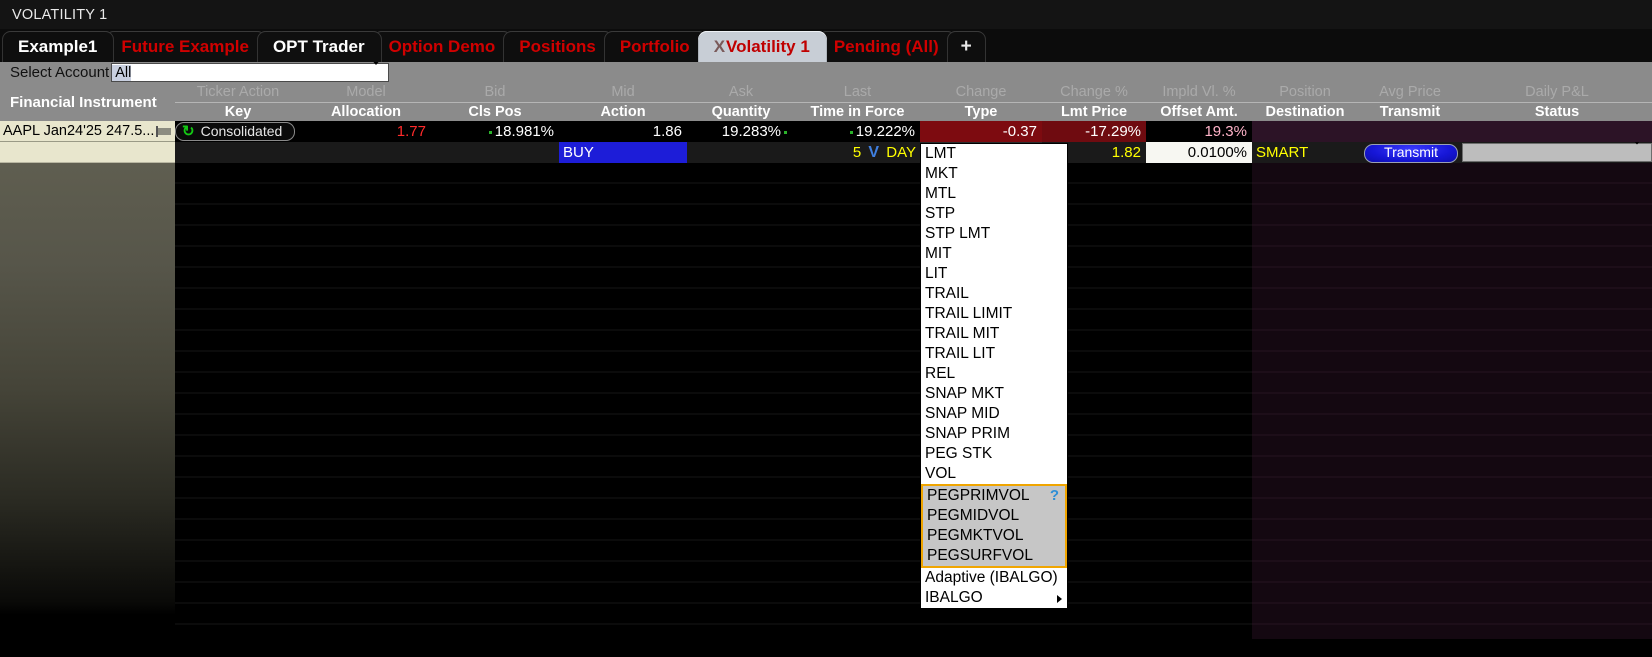  I want to click on consolidated-pill: ↻ Consolidated, so click(235, 131).